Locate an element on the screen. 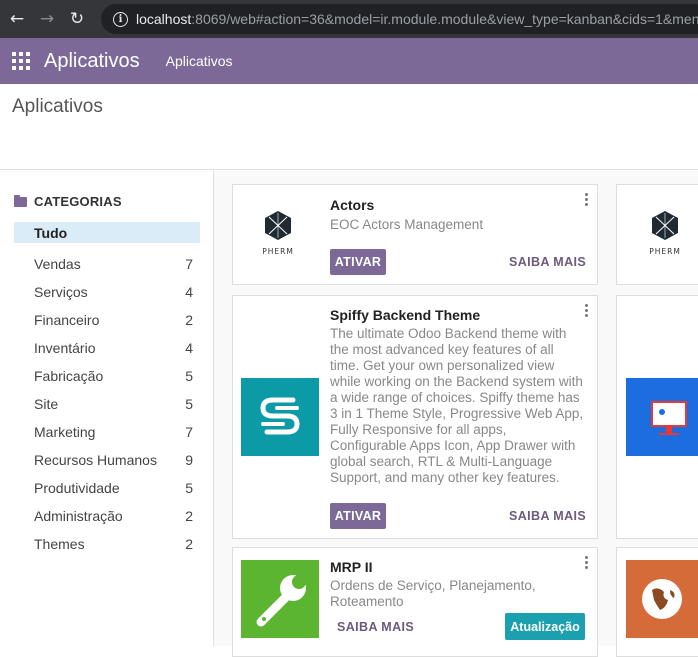 This screenshot has width=698, height=657. categories-header: CATEGORIAS is located at coordinates (68, 201).